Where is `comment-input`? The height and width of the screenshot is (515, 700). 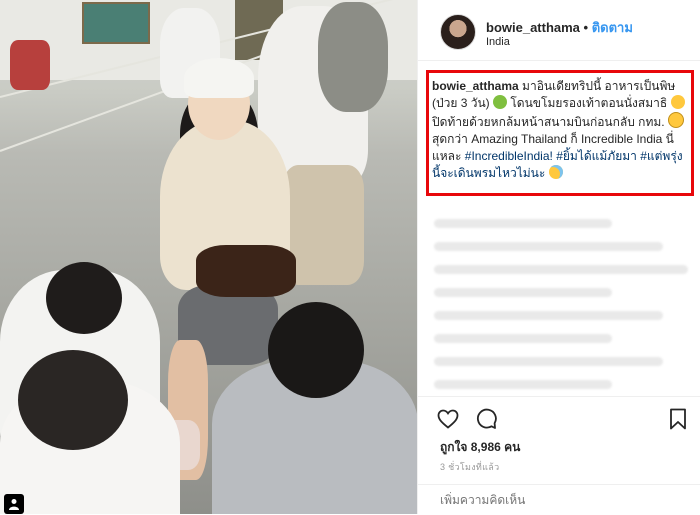 comment-input is located at coordinates (560, 500).